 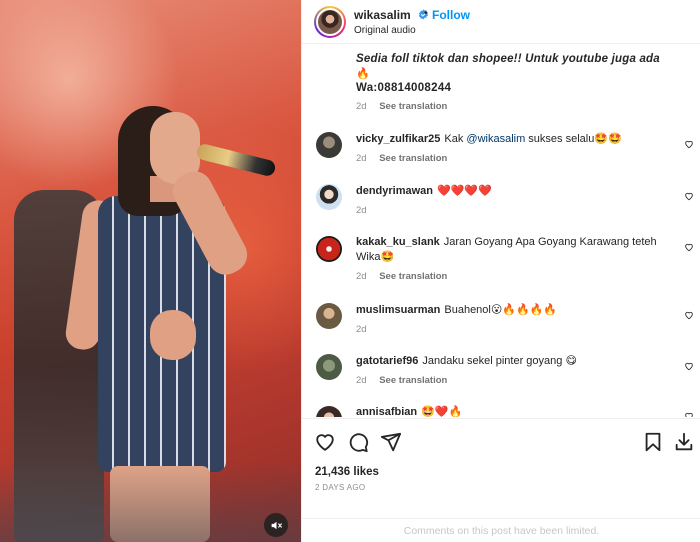 What do you see at coordinates (385, 30) in the screenshot?
I see `audio-link: Original audio` at bounding box center [385, 30].